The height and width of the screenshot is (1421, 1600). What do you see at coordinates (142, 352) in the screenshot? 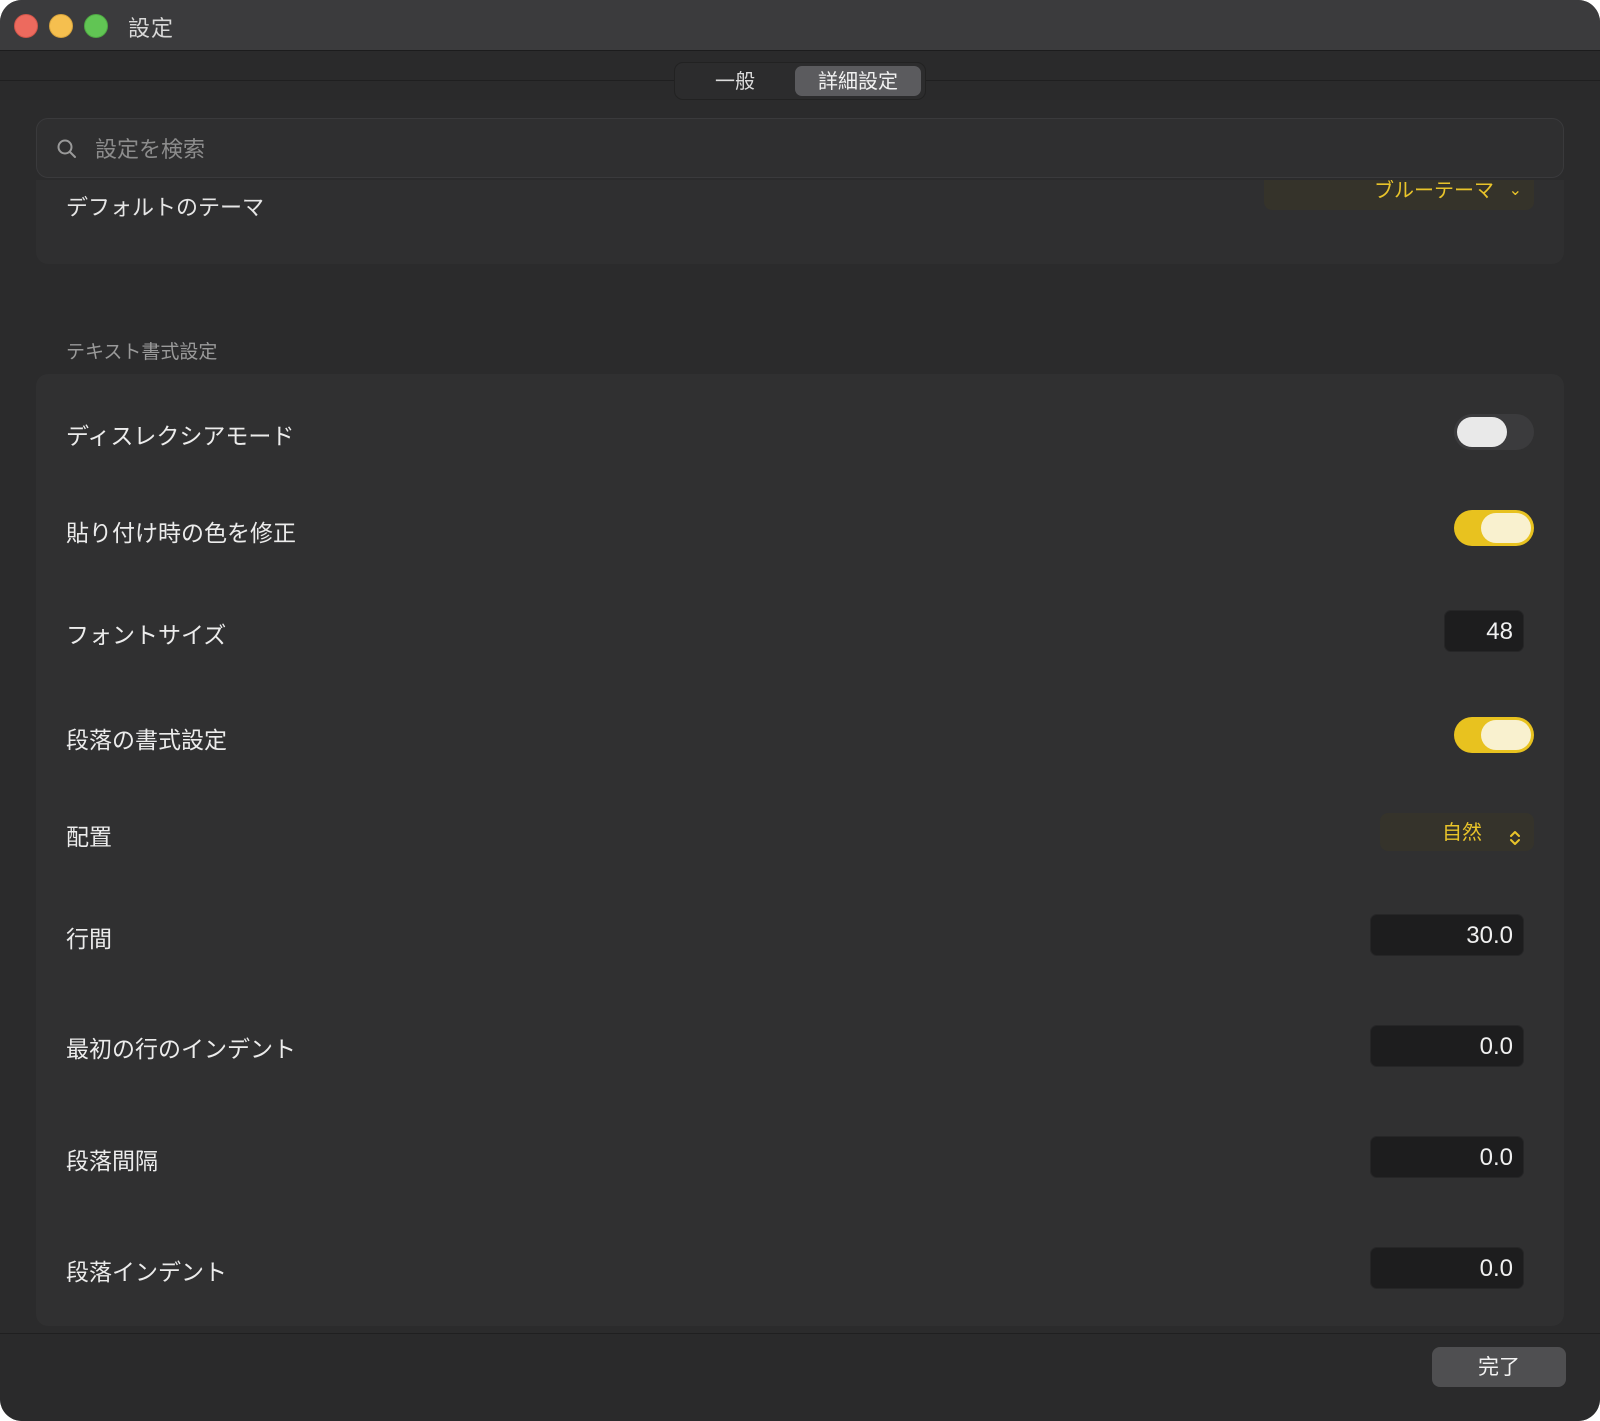
I see `section-header: テキスト書式設定` at bounding box center [142, 352].